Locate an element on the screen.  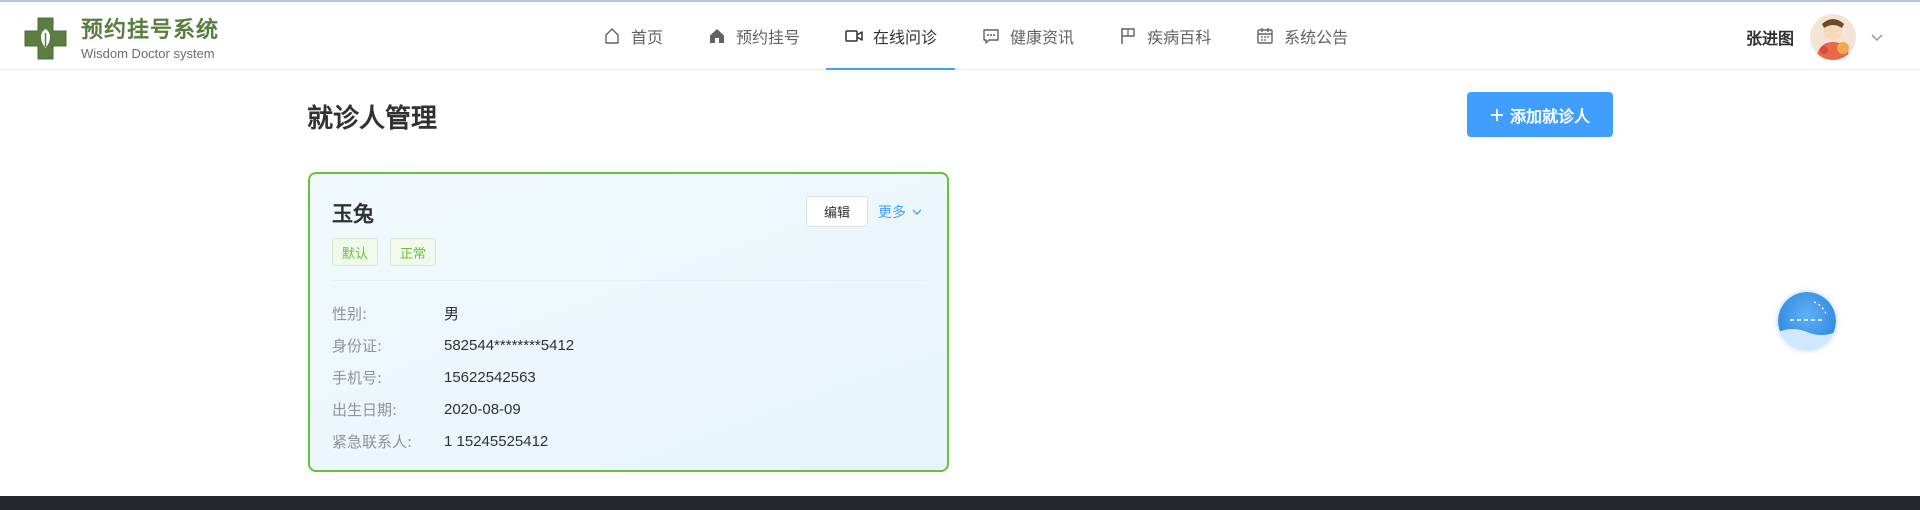
nav-label: 预约挂号 is located at coordinates (768, 37).